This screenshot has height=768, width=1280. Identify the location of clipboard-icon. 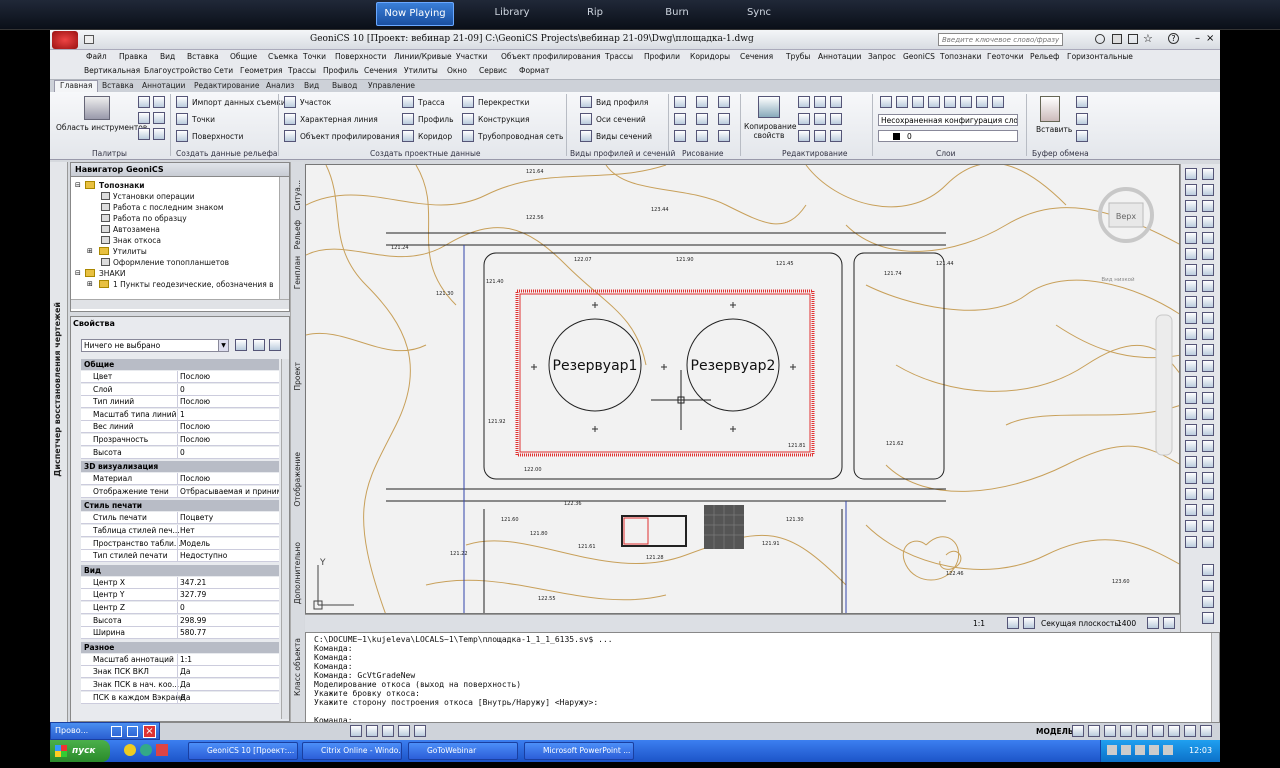
(1050, 109).